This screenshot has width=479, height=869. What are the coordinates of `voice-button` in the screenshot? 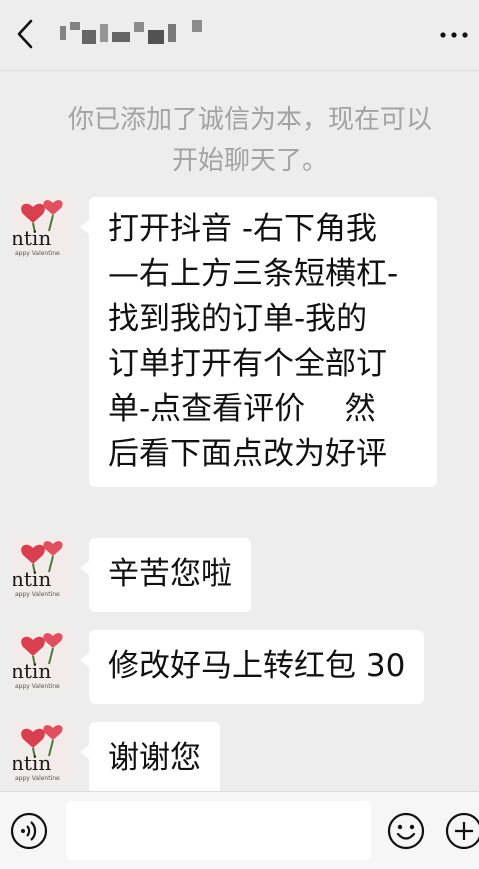 It's located at (29, 831).